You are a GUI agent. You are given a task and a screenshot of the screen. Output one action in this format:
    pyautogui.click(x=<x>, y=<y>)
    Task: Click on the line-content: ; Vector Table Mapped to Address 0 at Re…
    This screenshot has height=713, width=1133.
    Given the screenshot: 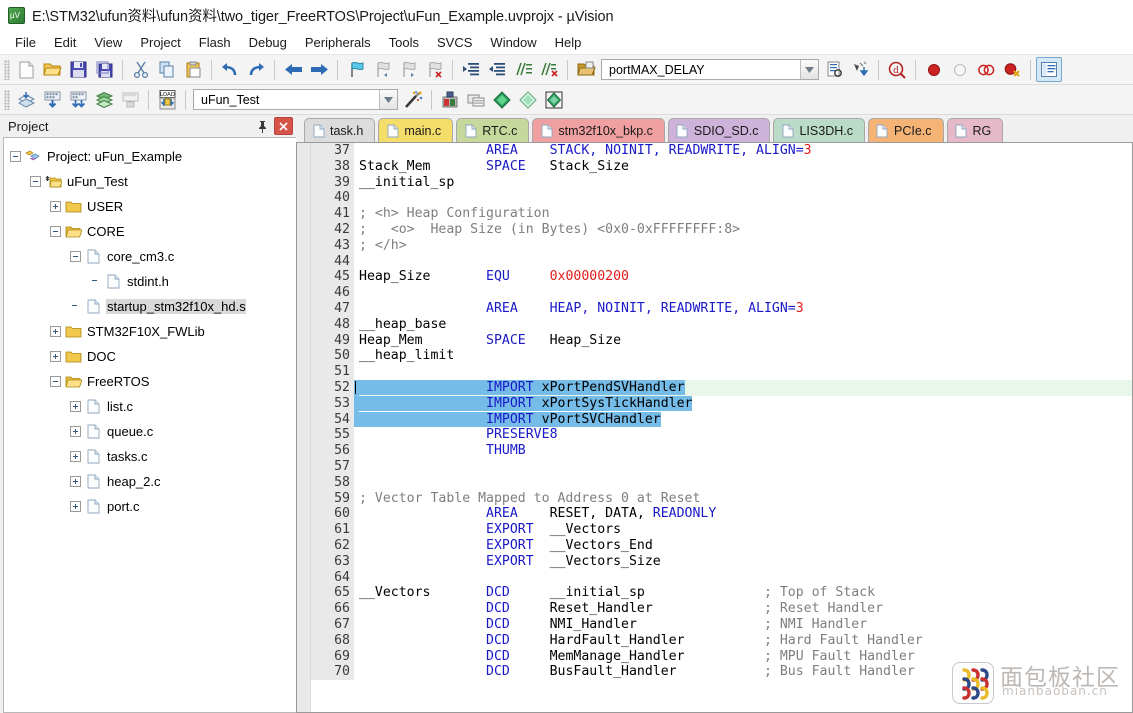 What is the action you would take?
    pyautogui.click(x=743, y=499)
    